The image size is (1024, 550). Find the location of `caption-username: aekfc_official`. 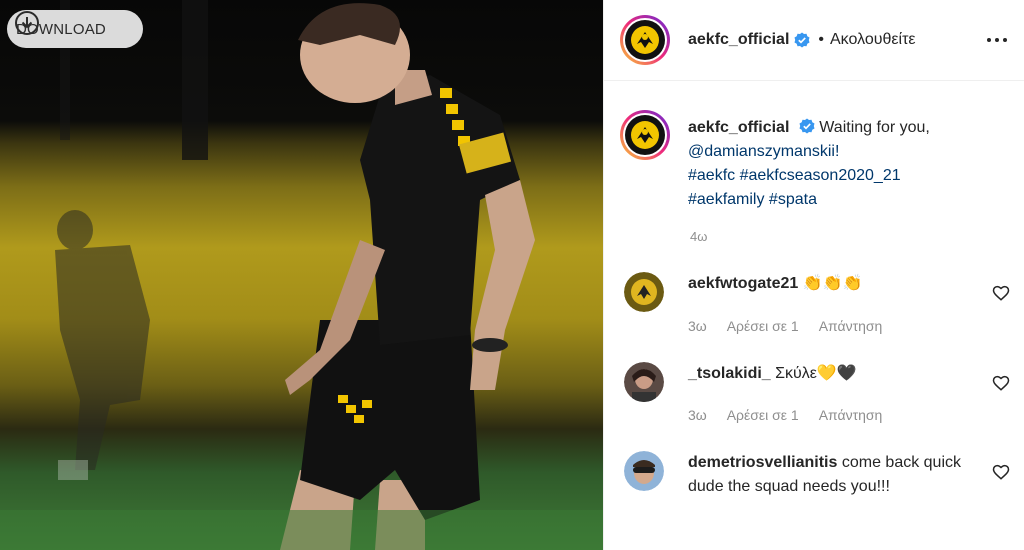

caption-username: aekfc_official is located at coordinates (738, 127).